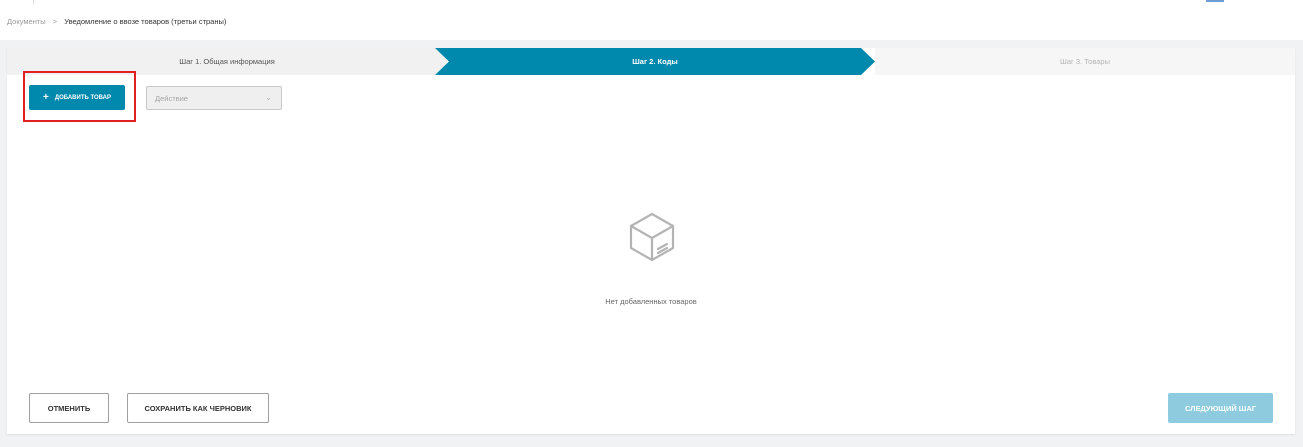 This screenshot has height=447, width=1303. Describe the element at coordinates (79, 96) in the screenshot. I see `highlight-frame` at that location.